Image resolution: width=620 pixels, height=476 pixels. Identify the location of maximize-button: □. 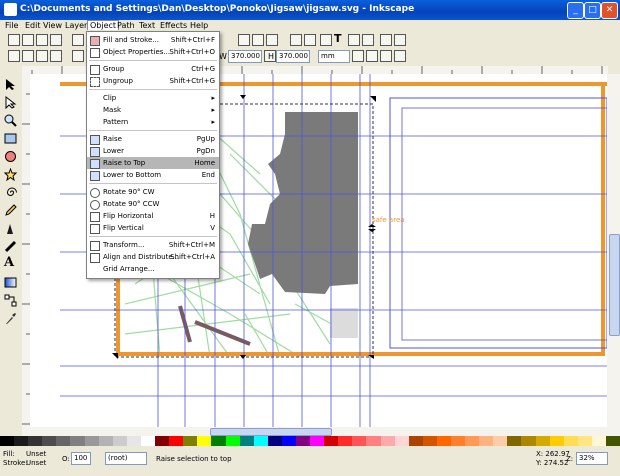
(592, 10).